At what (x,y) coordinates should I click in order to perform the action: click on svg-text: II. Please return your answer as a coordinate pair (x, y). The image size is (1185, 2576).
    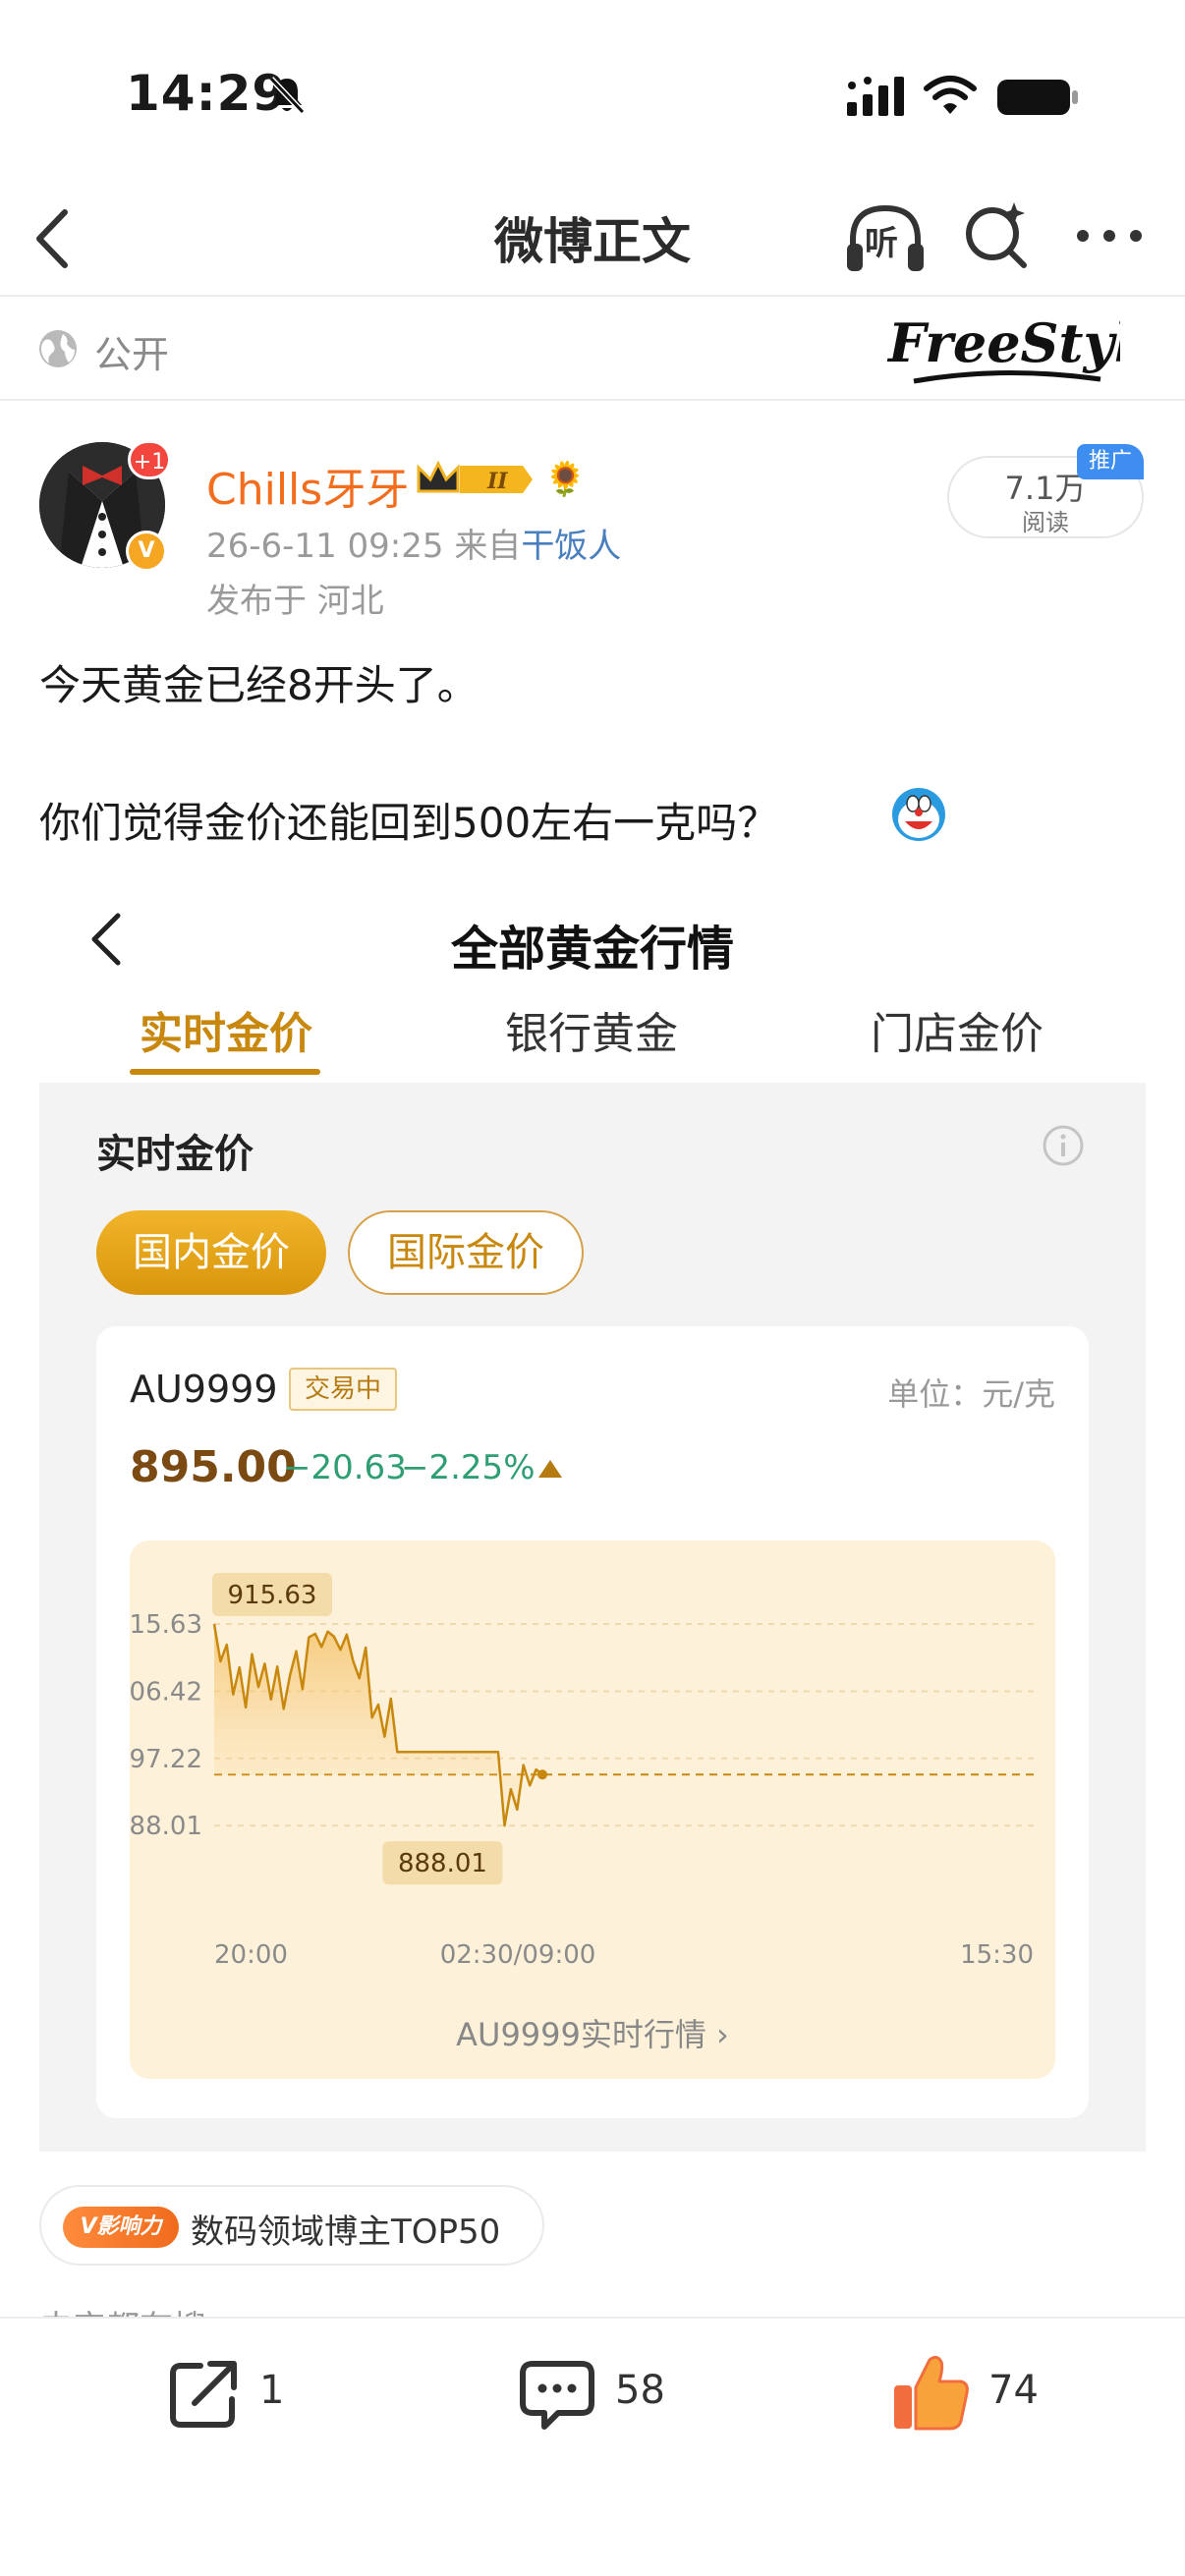
    Looking at the image, I should click on (497, 481).